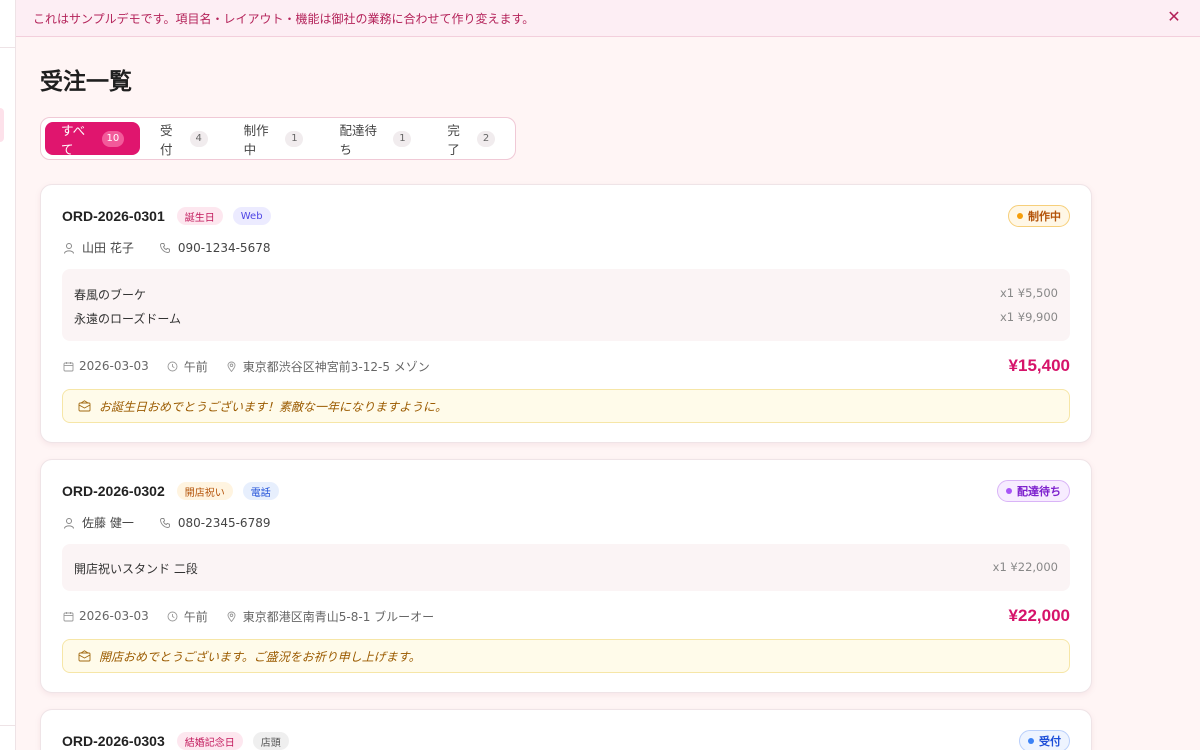  Describe the element at coordinates (260, 656) in the screenshot. I see `gift-message-text: 開店おめでとうございます。ご盛況をお祈り申し上げます。` at that location.